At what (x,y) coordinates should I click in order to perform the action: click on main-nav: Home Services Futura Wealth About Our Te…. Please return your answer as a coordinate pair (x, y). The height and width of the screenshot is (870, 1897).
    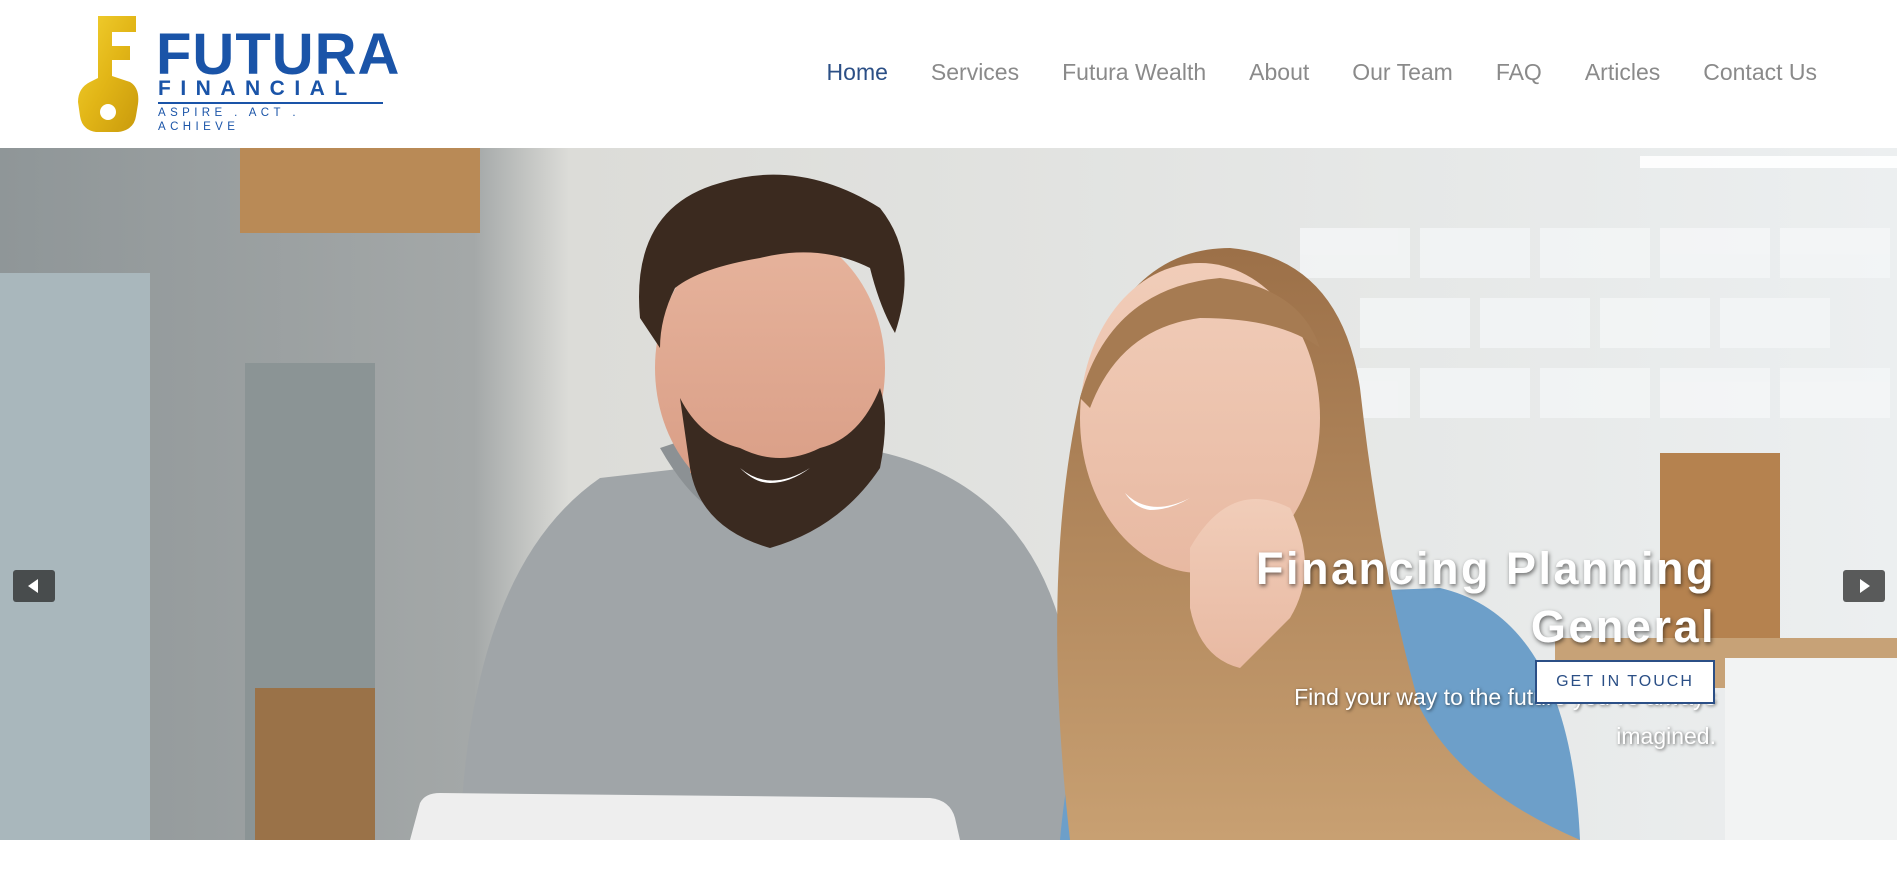
    Looking at the image, I should click on (1300, 72).